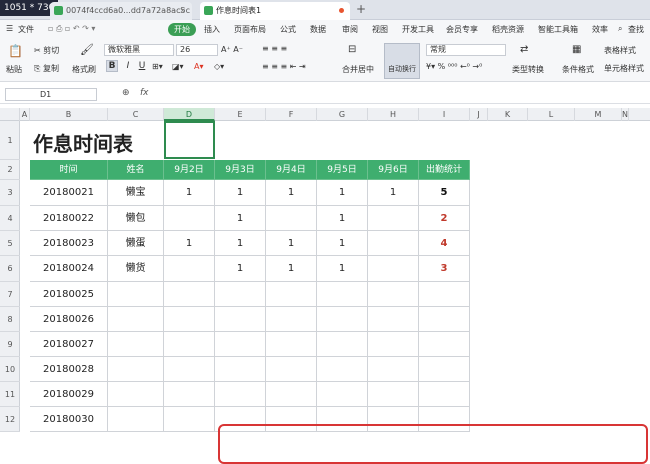 The image size is (650, 464). I want to click on table-cell: 懒蛋, so click(136, 243).